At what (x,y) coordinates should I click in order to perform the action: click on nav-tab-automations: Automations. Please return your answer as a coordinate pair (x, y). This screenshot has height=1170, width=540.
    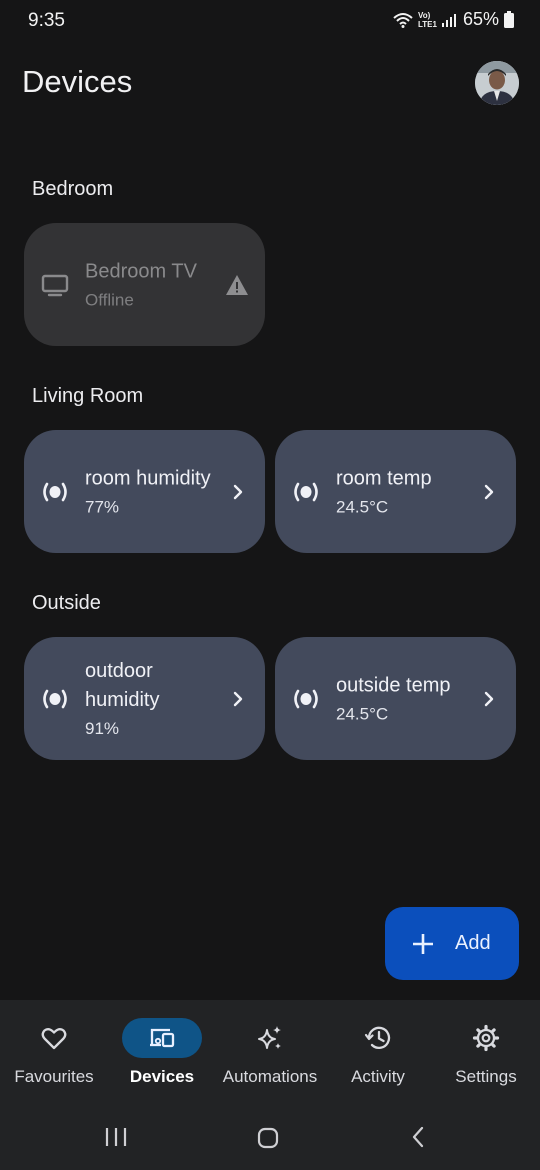
    Looking at the image, I should click on (270, 1056).